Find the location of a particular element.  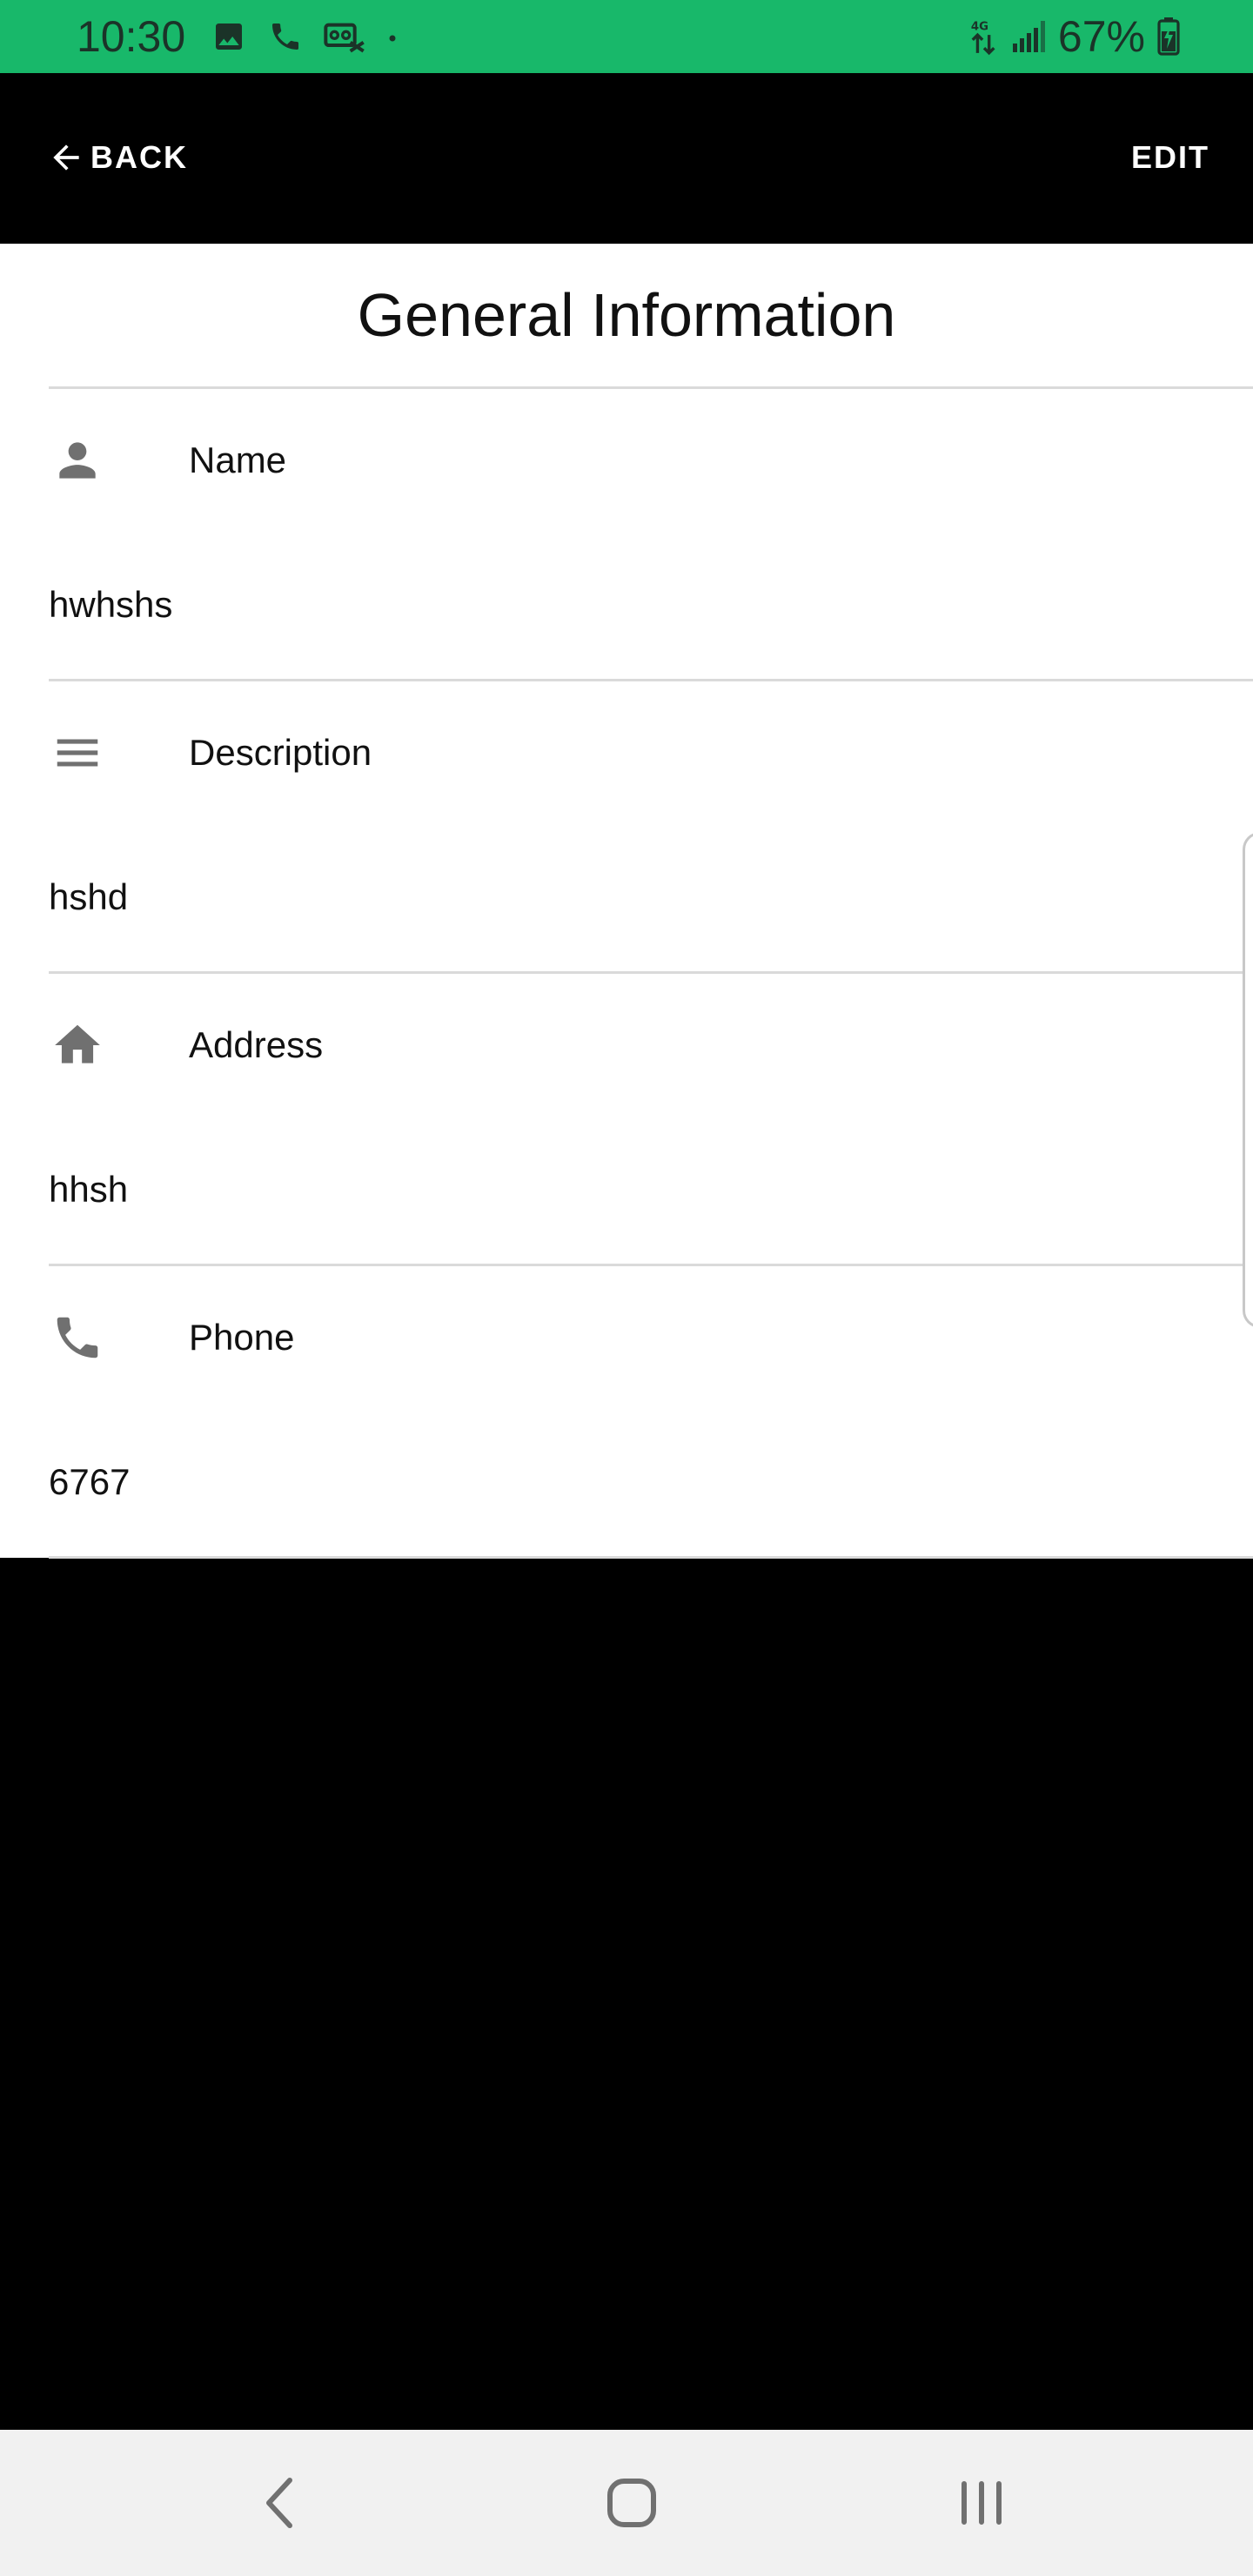

nav-home-button is located at coordinates (632, 2503).